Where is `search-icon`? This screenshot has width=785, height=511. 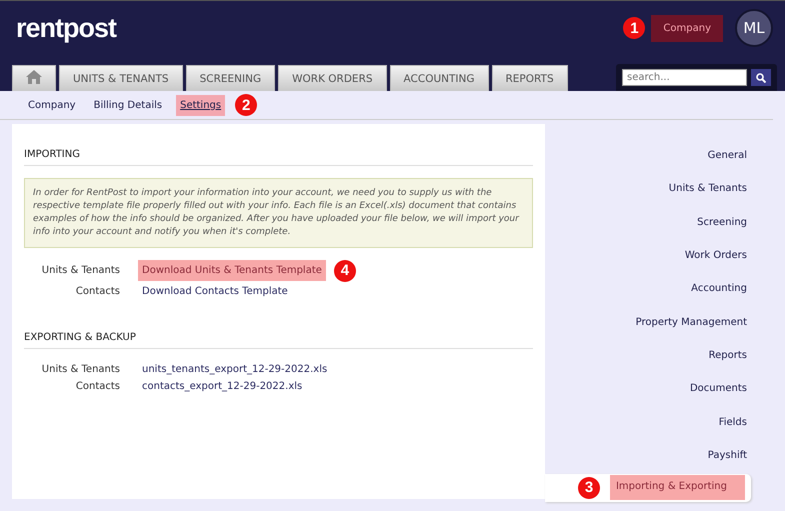 search-icon is located at coordinates (761, 77).